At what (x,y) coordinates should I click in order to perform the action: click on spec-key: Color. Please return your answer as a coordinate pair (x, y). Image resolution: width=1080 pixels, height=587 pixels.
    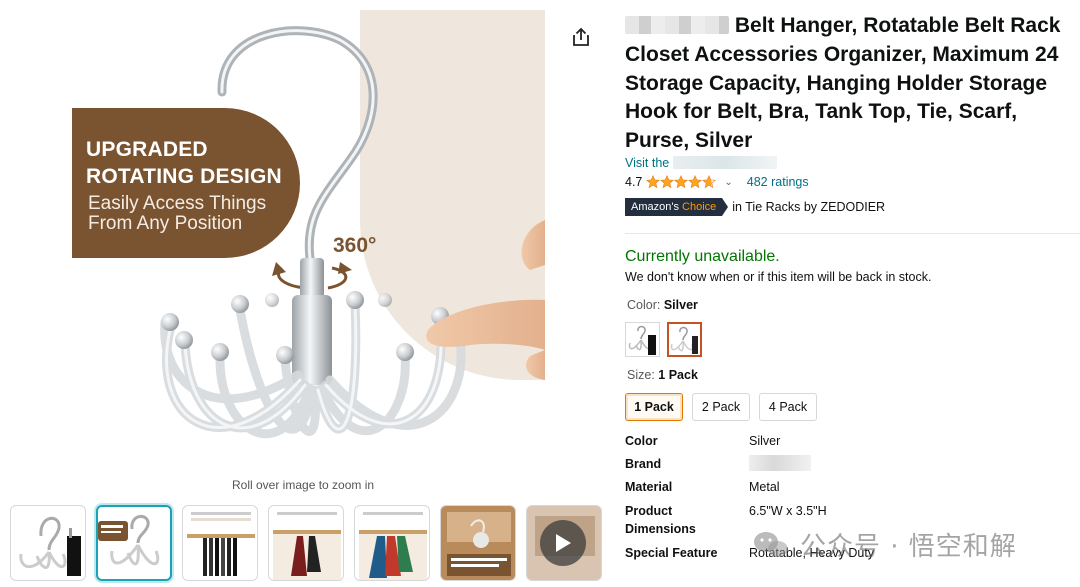
    Looking at the image, I should click on (641, 441).